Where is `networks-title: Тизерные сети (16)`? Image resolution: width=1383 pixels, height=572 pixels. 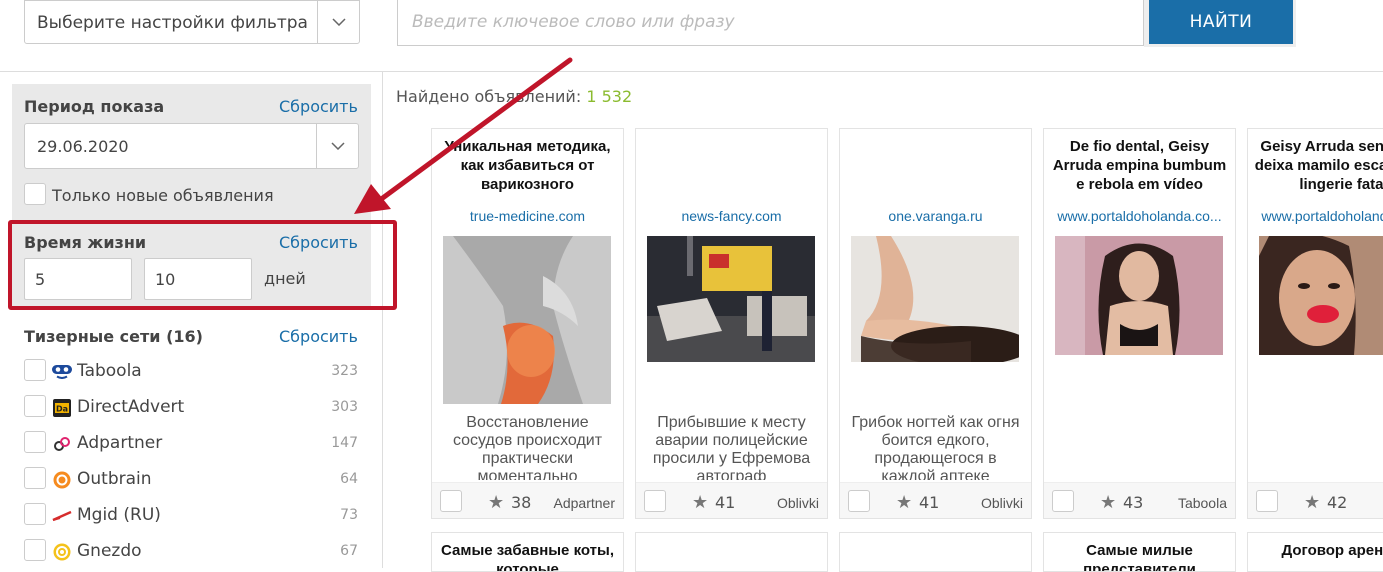 networks-title: Тизерные сети (16) is located at coordinates (113, 336).